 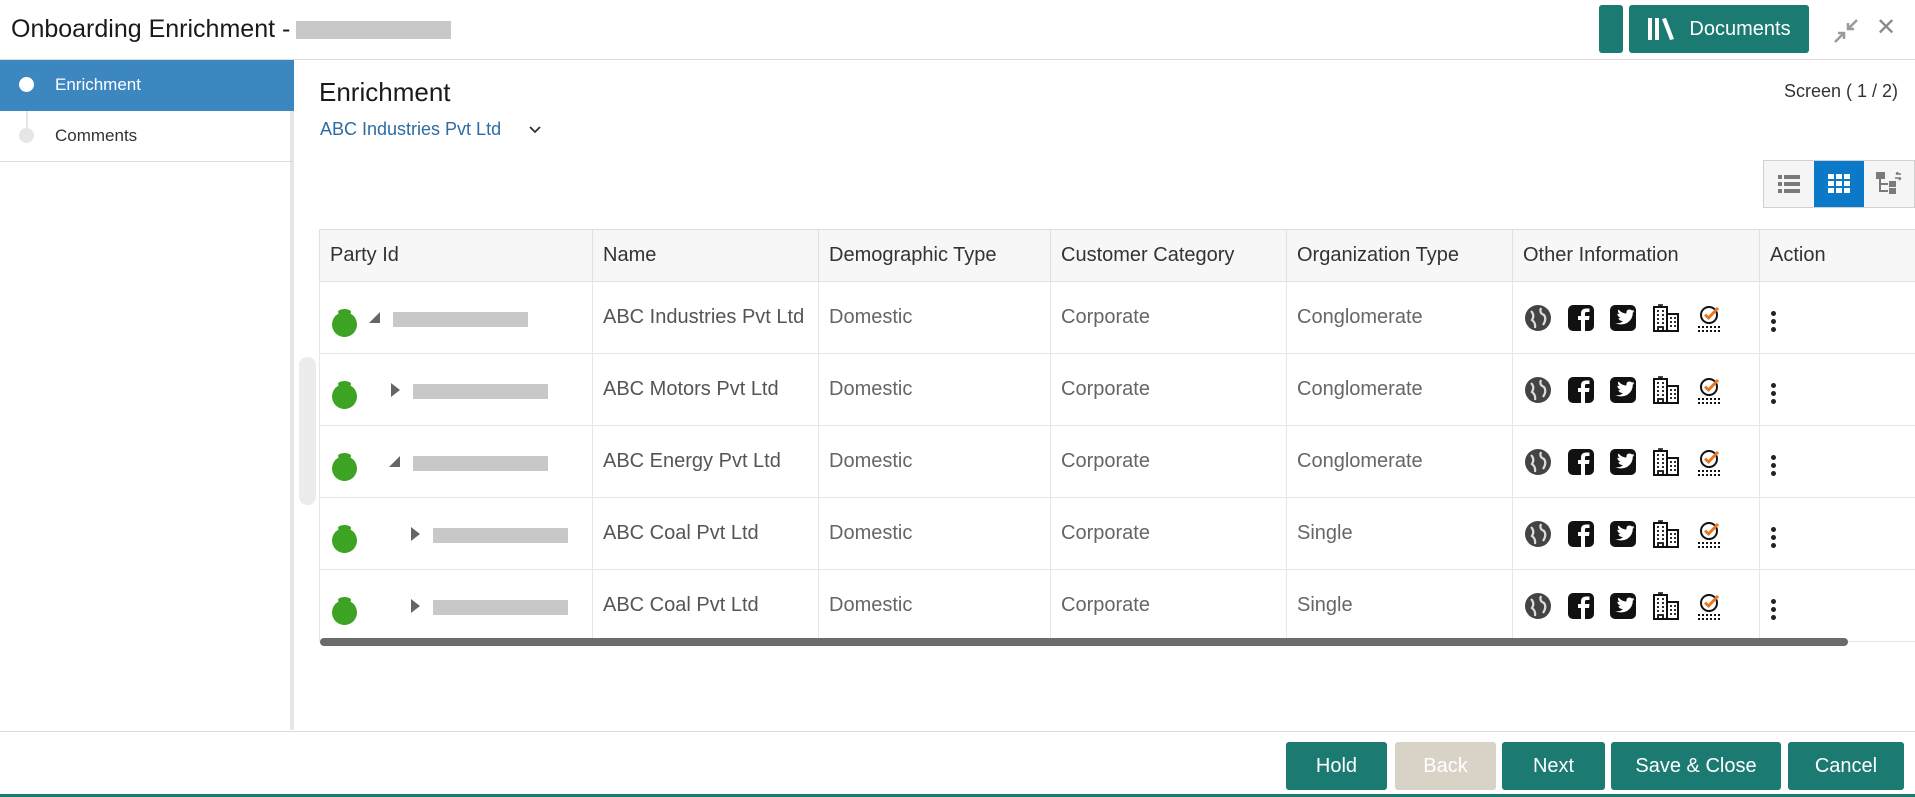 I want to click on documents-button: Documents, so click(x=1719, y=29).